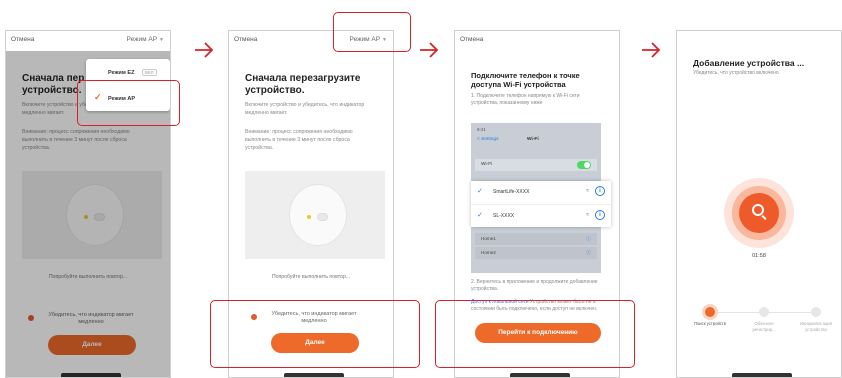 The image size is (842, 378). Describe the element at coordinates (710, 312) in the screenshot. I see `step-dot-active` at that location.